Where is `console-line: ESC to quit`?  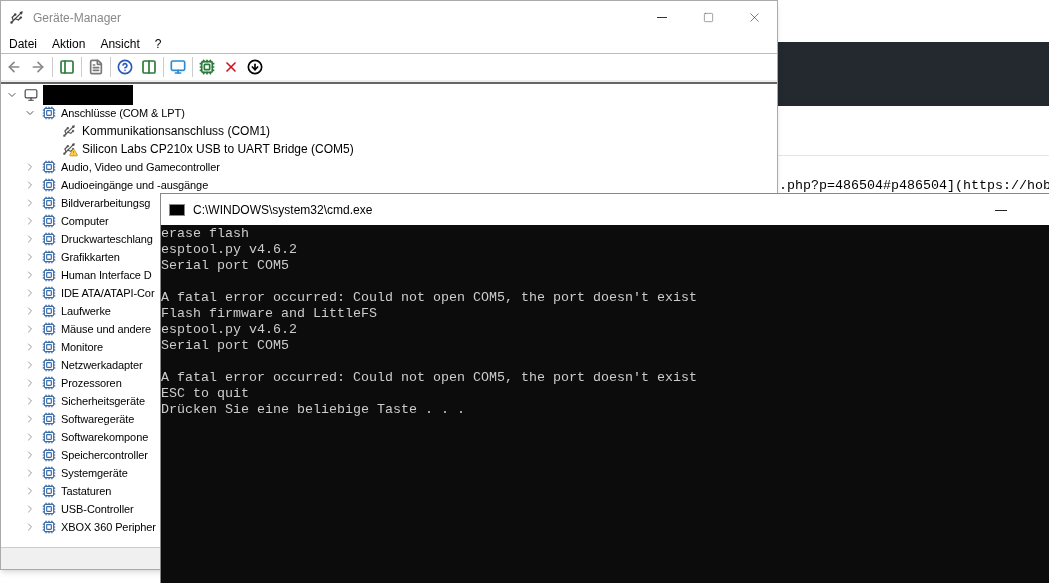 console-line: ESC to quit is located at coordinates (205, 394).